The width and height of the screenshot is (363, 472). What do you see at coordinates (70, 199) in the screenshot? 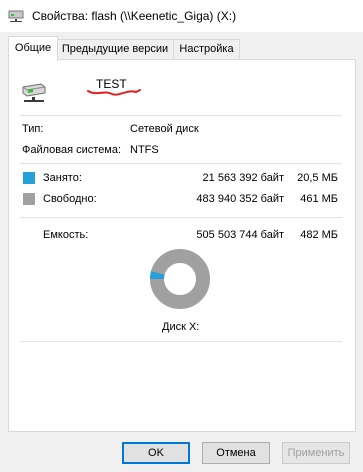
I see `free-label: Свободно:` at bounding box center [70, 199].